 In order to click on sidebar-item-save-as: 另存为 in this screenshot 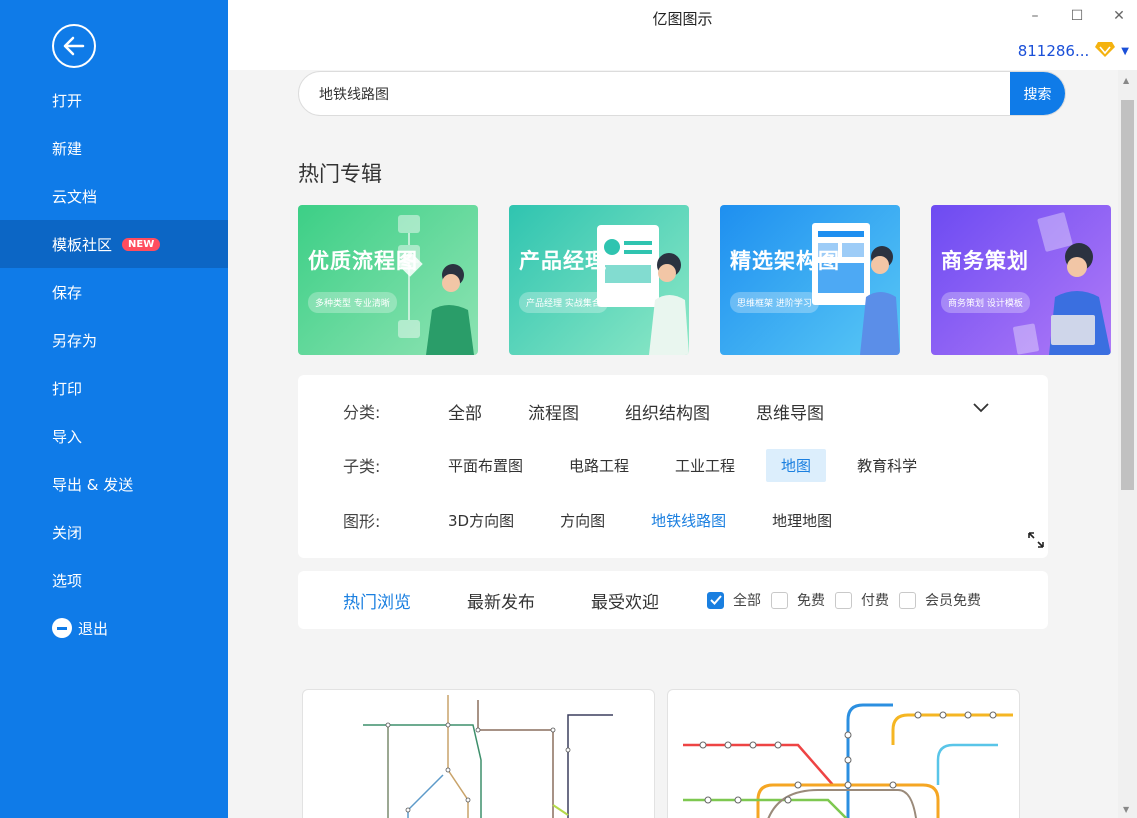, I will do `click(114, 340)`.